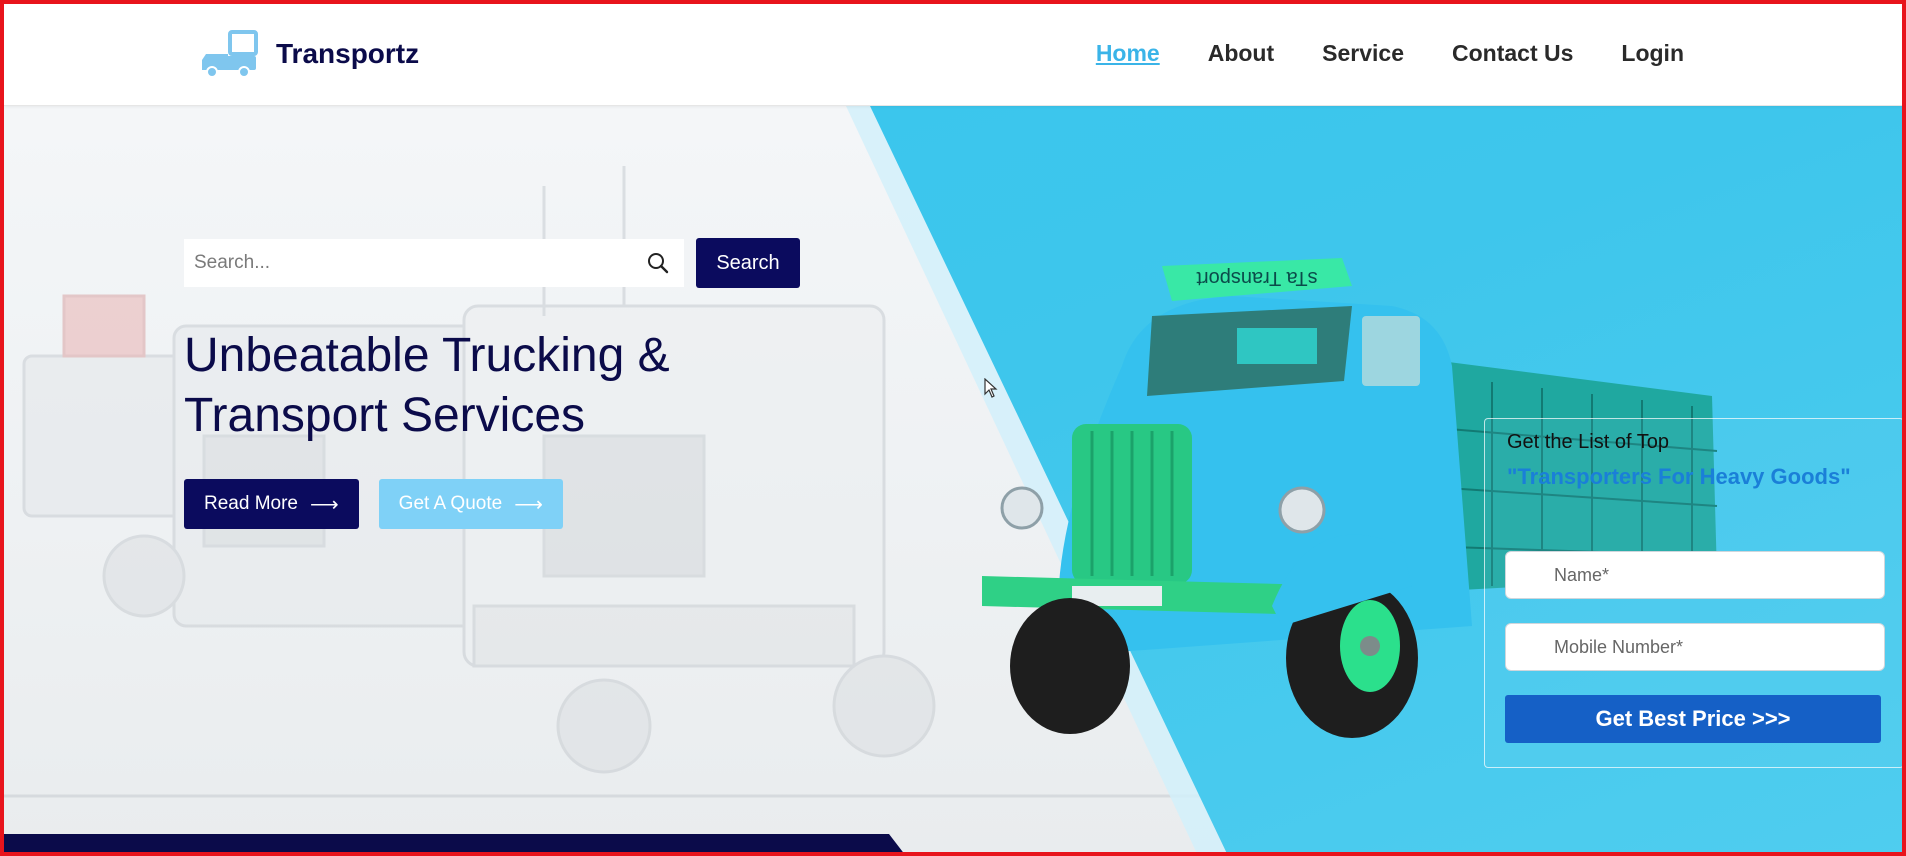 The height and width of the screenshot is (856, 1906). I want to click on nav-contact-us: Contact Us, so click(1512, 53).